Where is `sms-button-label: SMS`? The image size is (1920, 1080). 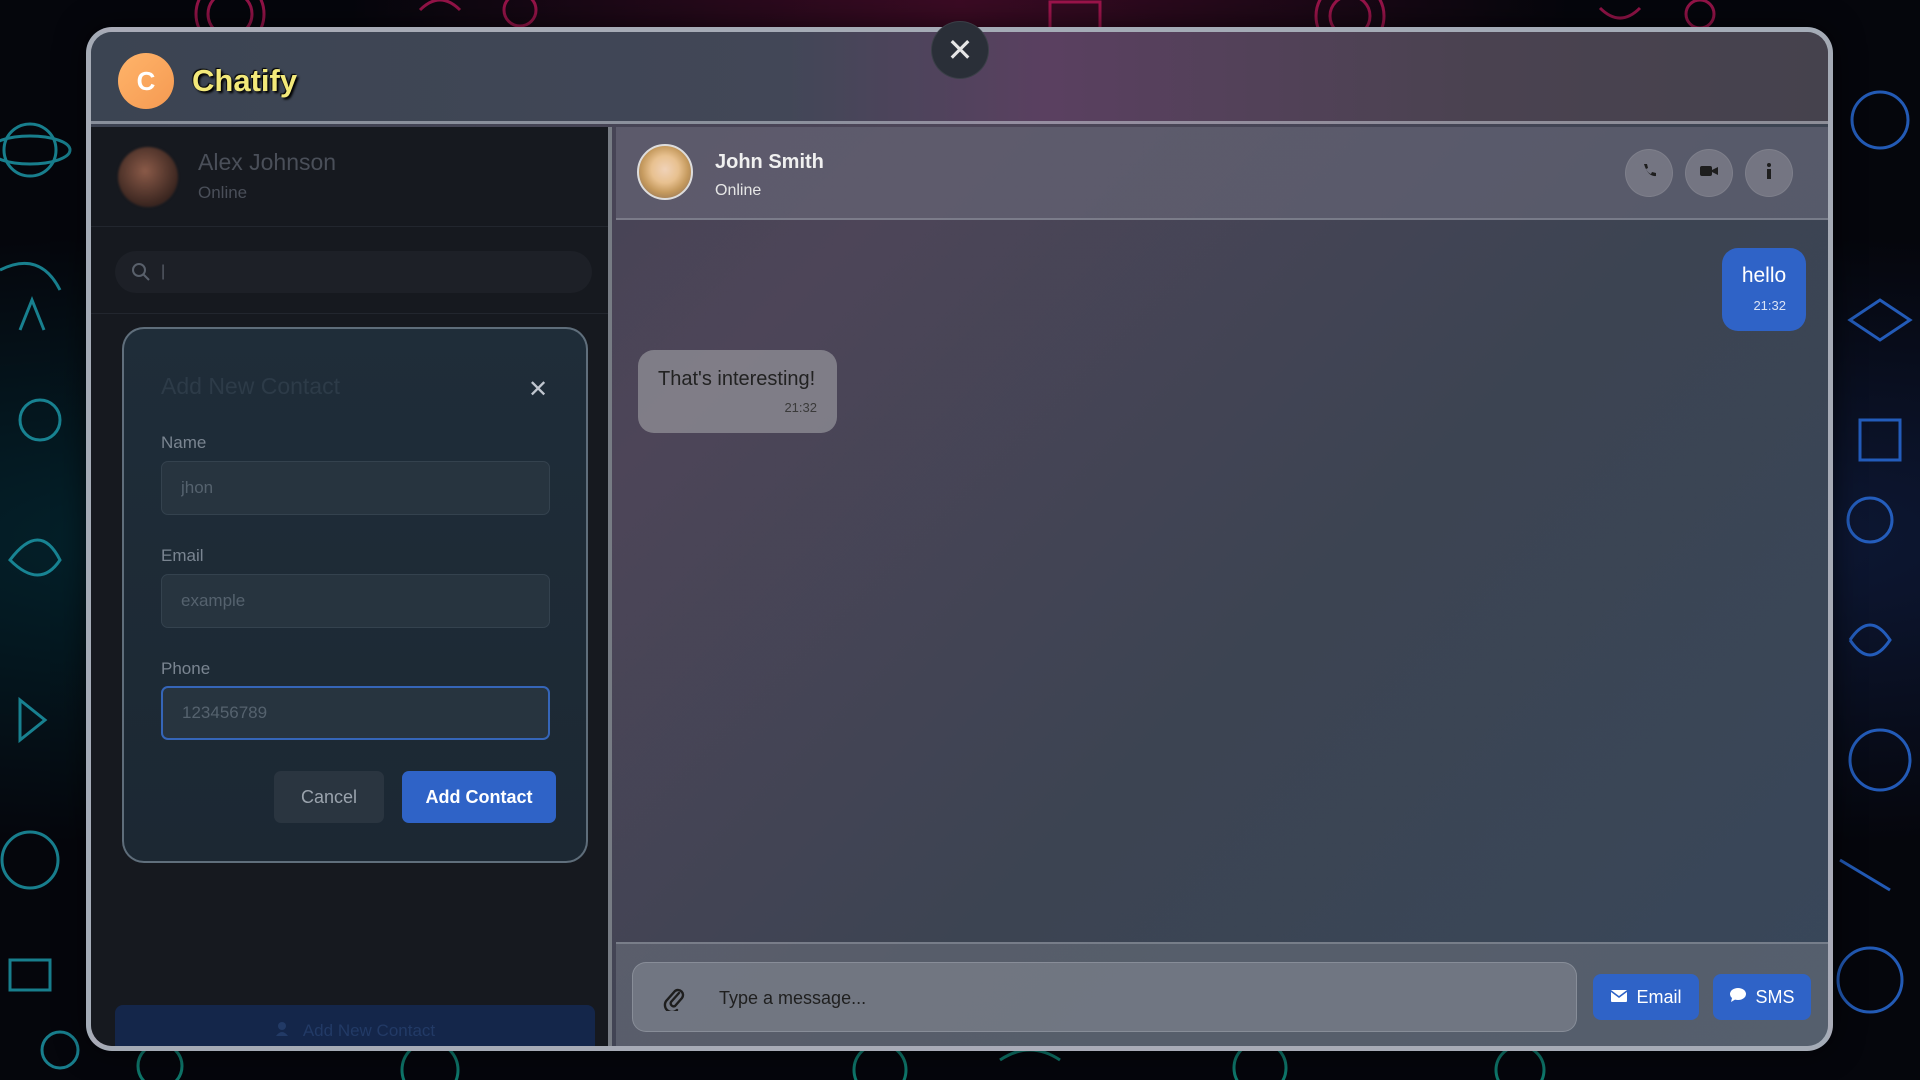 sms-button-label: SMS is located at coordinates (1775, 996).